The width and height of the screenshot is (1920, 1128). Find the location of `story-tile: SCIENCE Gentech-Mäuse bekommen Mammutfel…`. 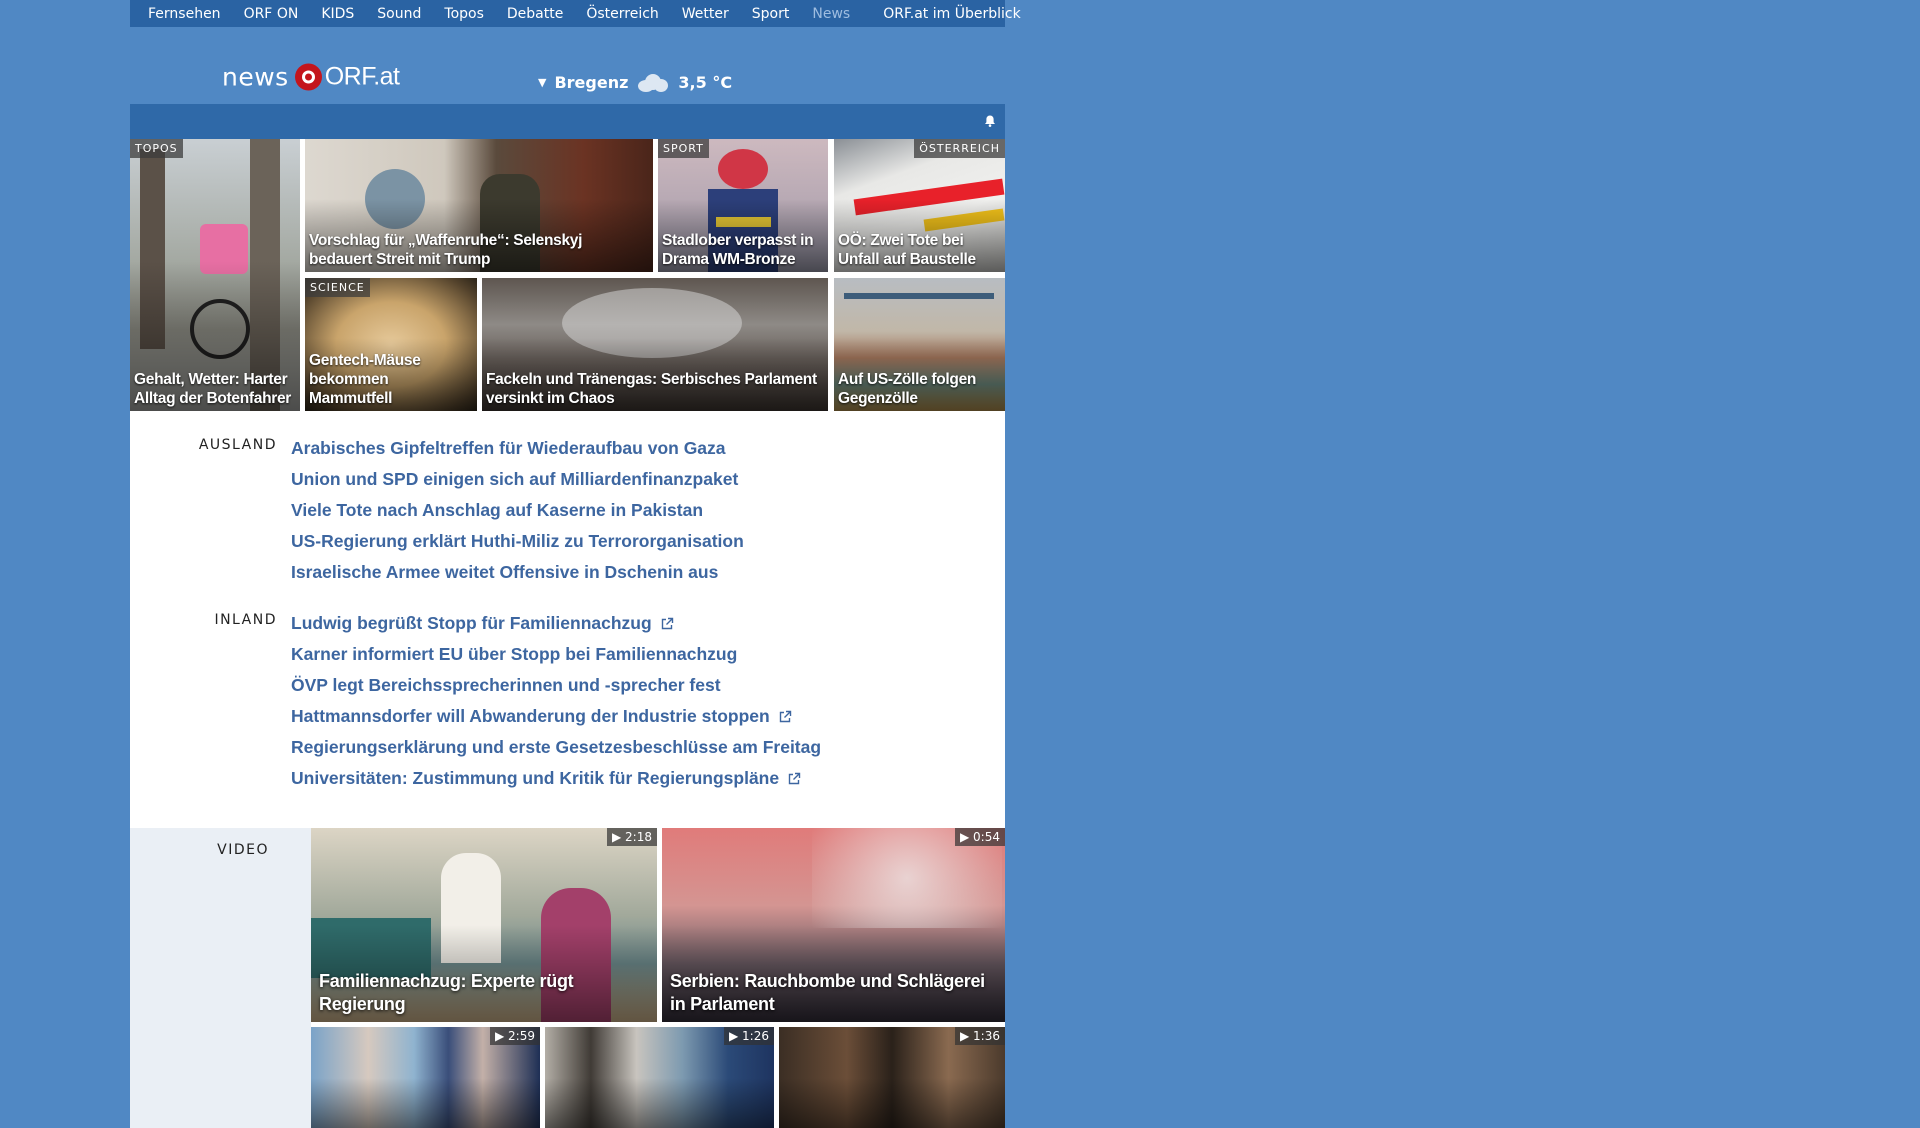

story-tile: SCIENCE Gentech-Mäuse bekommen Mammutfel… is located at coordinates (391, 344).